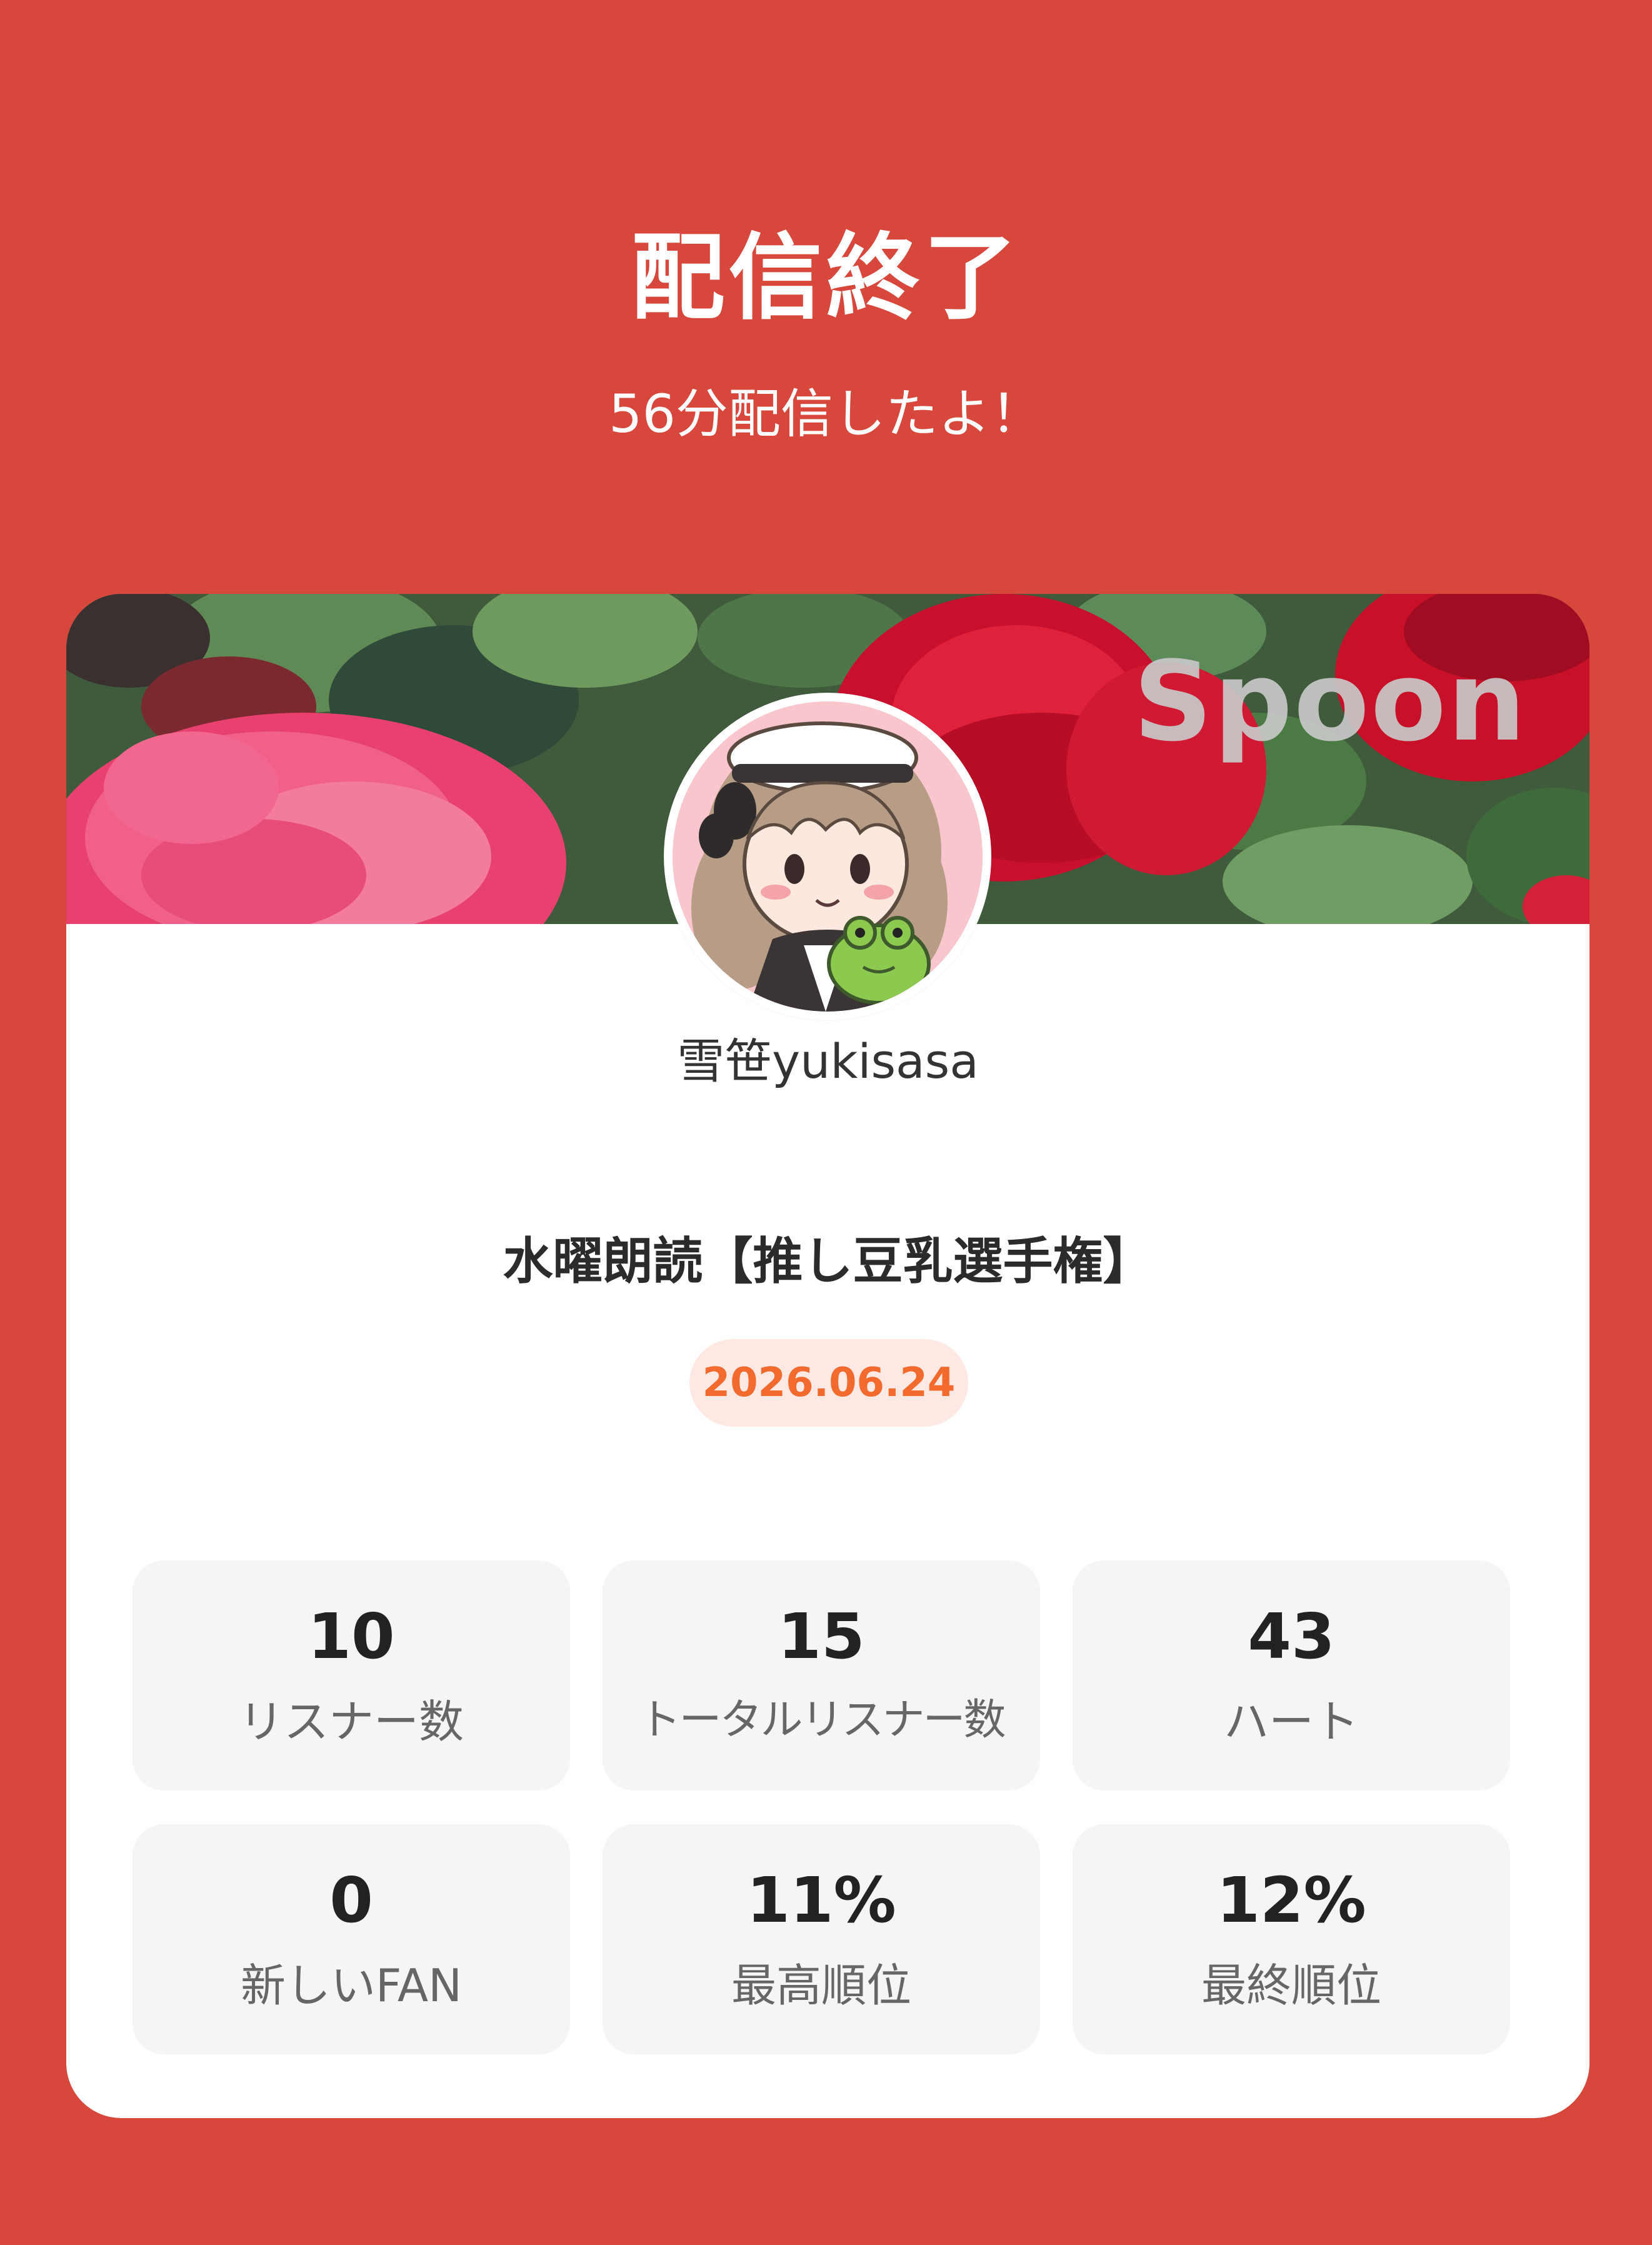 The image size is (1652, 2245). Describe the element at coordinates (826, 278) in the screenshot. I see `page-title: 配信終了` at that location.